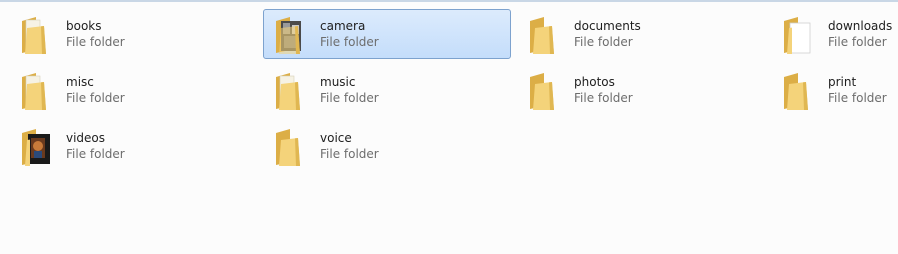  I want to click on folder-document-icon, so click(799, 35).